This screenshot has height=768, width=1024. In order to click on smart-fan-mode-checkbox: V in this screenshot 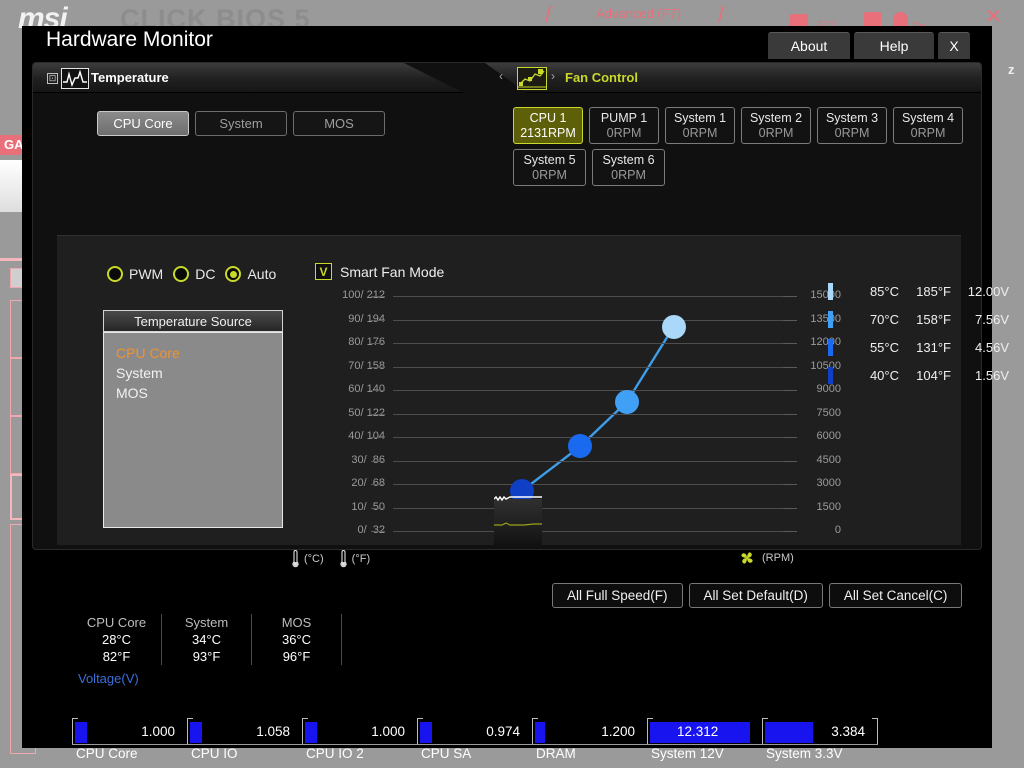, I will do `click(323, 271)`.